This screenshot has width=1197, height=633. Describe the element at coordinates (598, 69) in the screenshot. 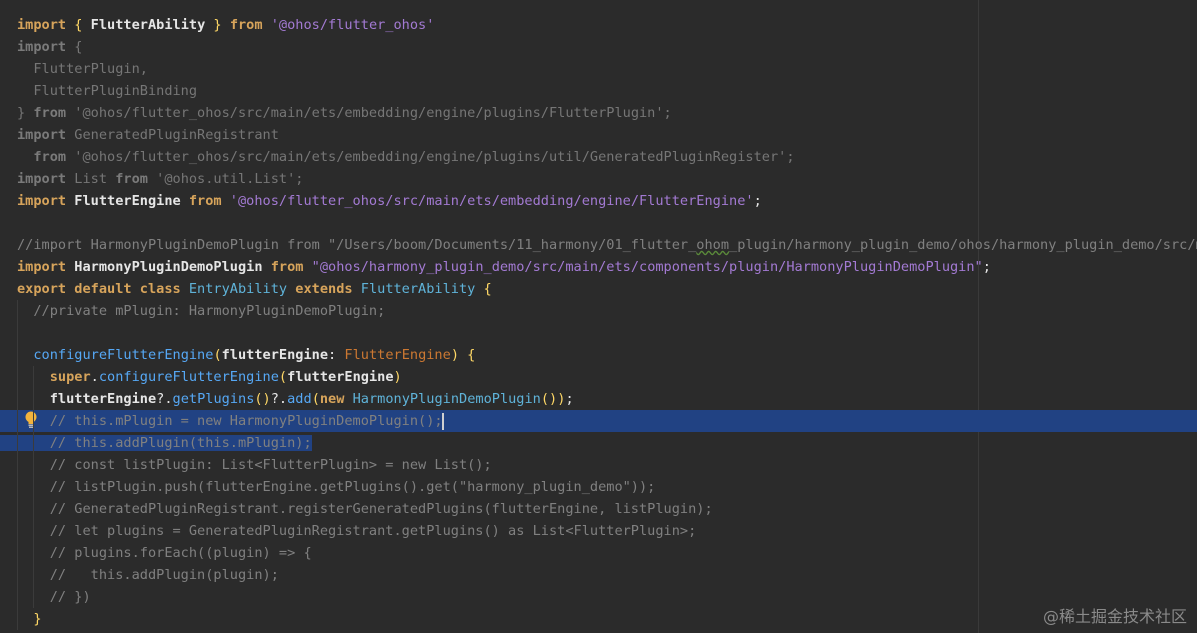

I see `code-line: FlutterPlugin,` at that location.